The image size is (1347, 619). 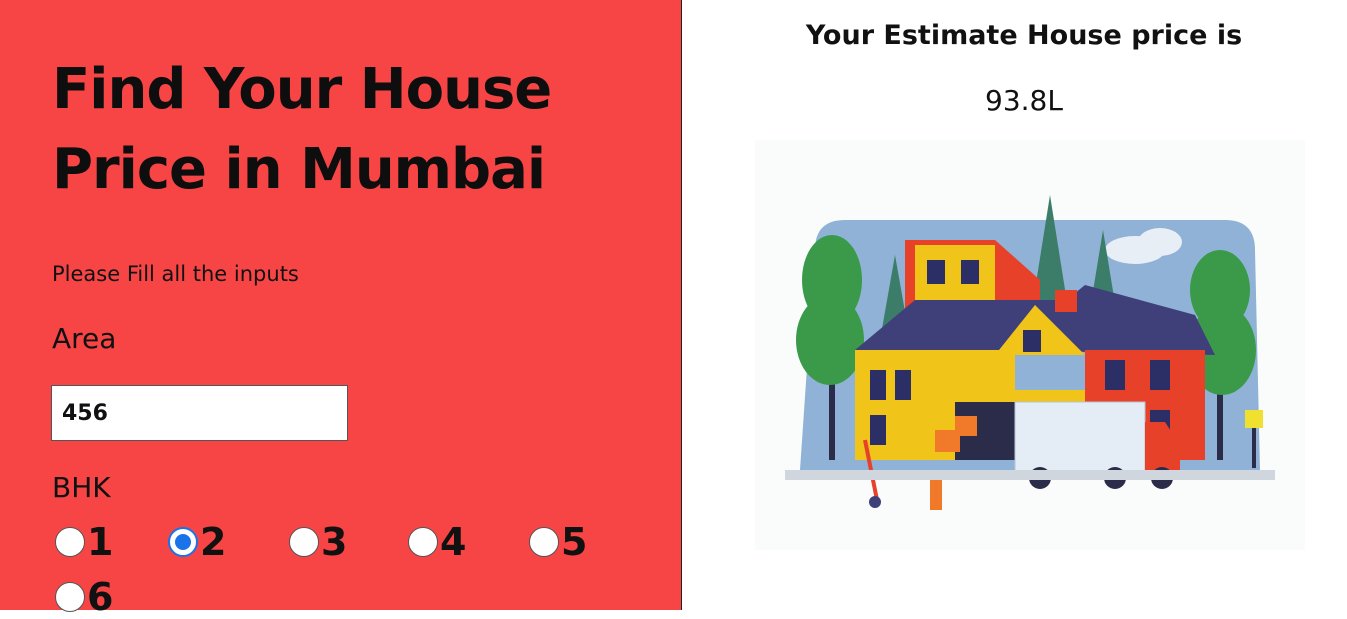 What do you see at coordinates (1024, 100) in the screenshot?
I see `estimate-value: 93.8L` at bounding box center [1024, 100].